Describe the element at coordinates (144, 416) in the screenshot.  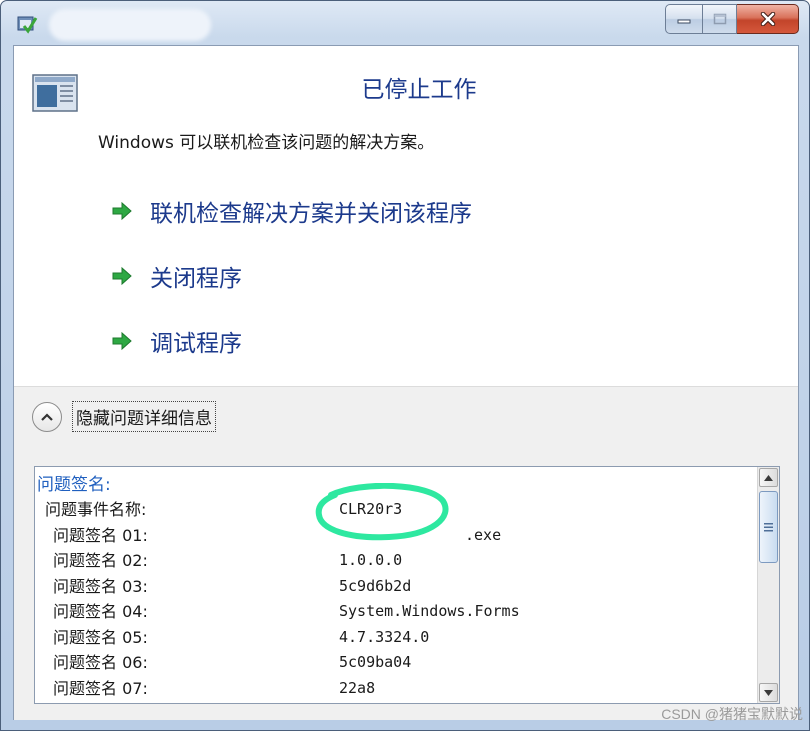
I see `hide-details-label: 隐藏问题详细信息` at that location.